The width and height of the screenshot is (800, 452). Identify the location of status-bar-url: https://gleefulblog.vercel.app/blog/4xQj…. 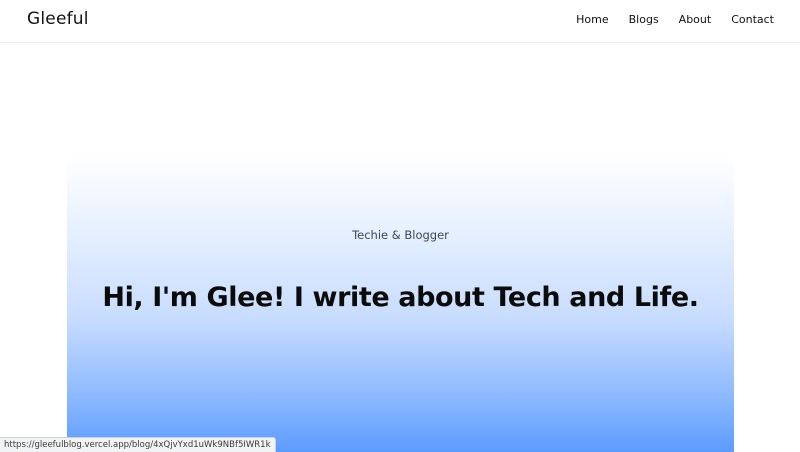
(138, 444).